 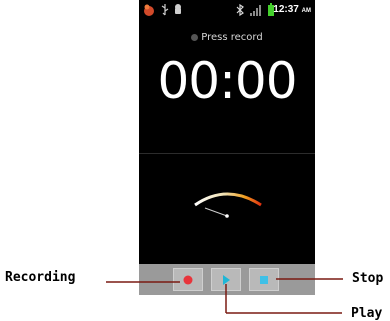 What do you see at coordinates (368, 278) in the screenshot?
I see `annotation-stop: Stop` at bounding box center [368, 278].